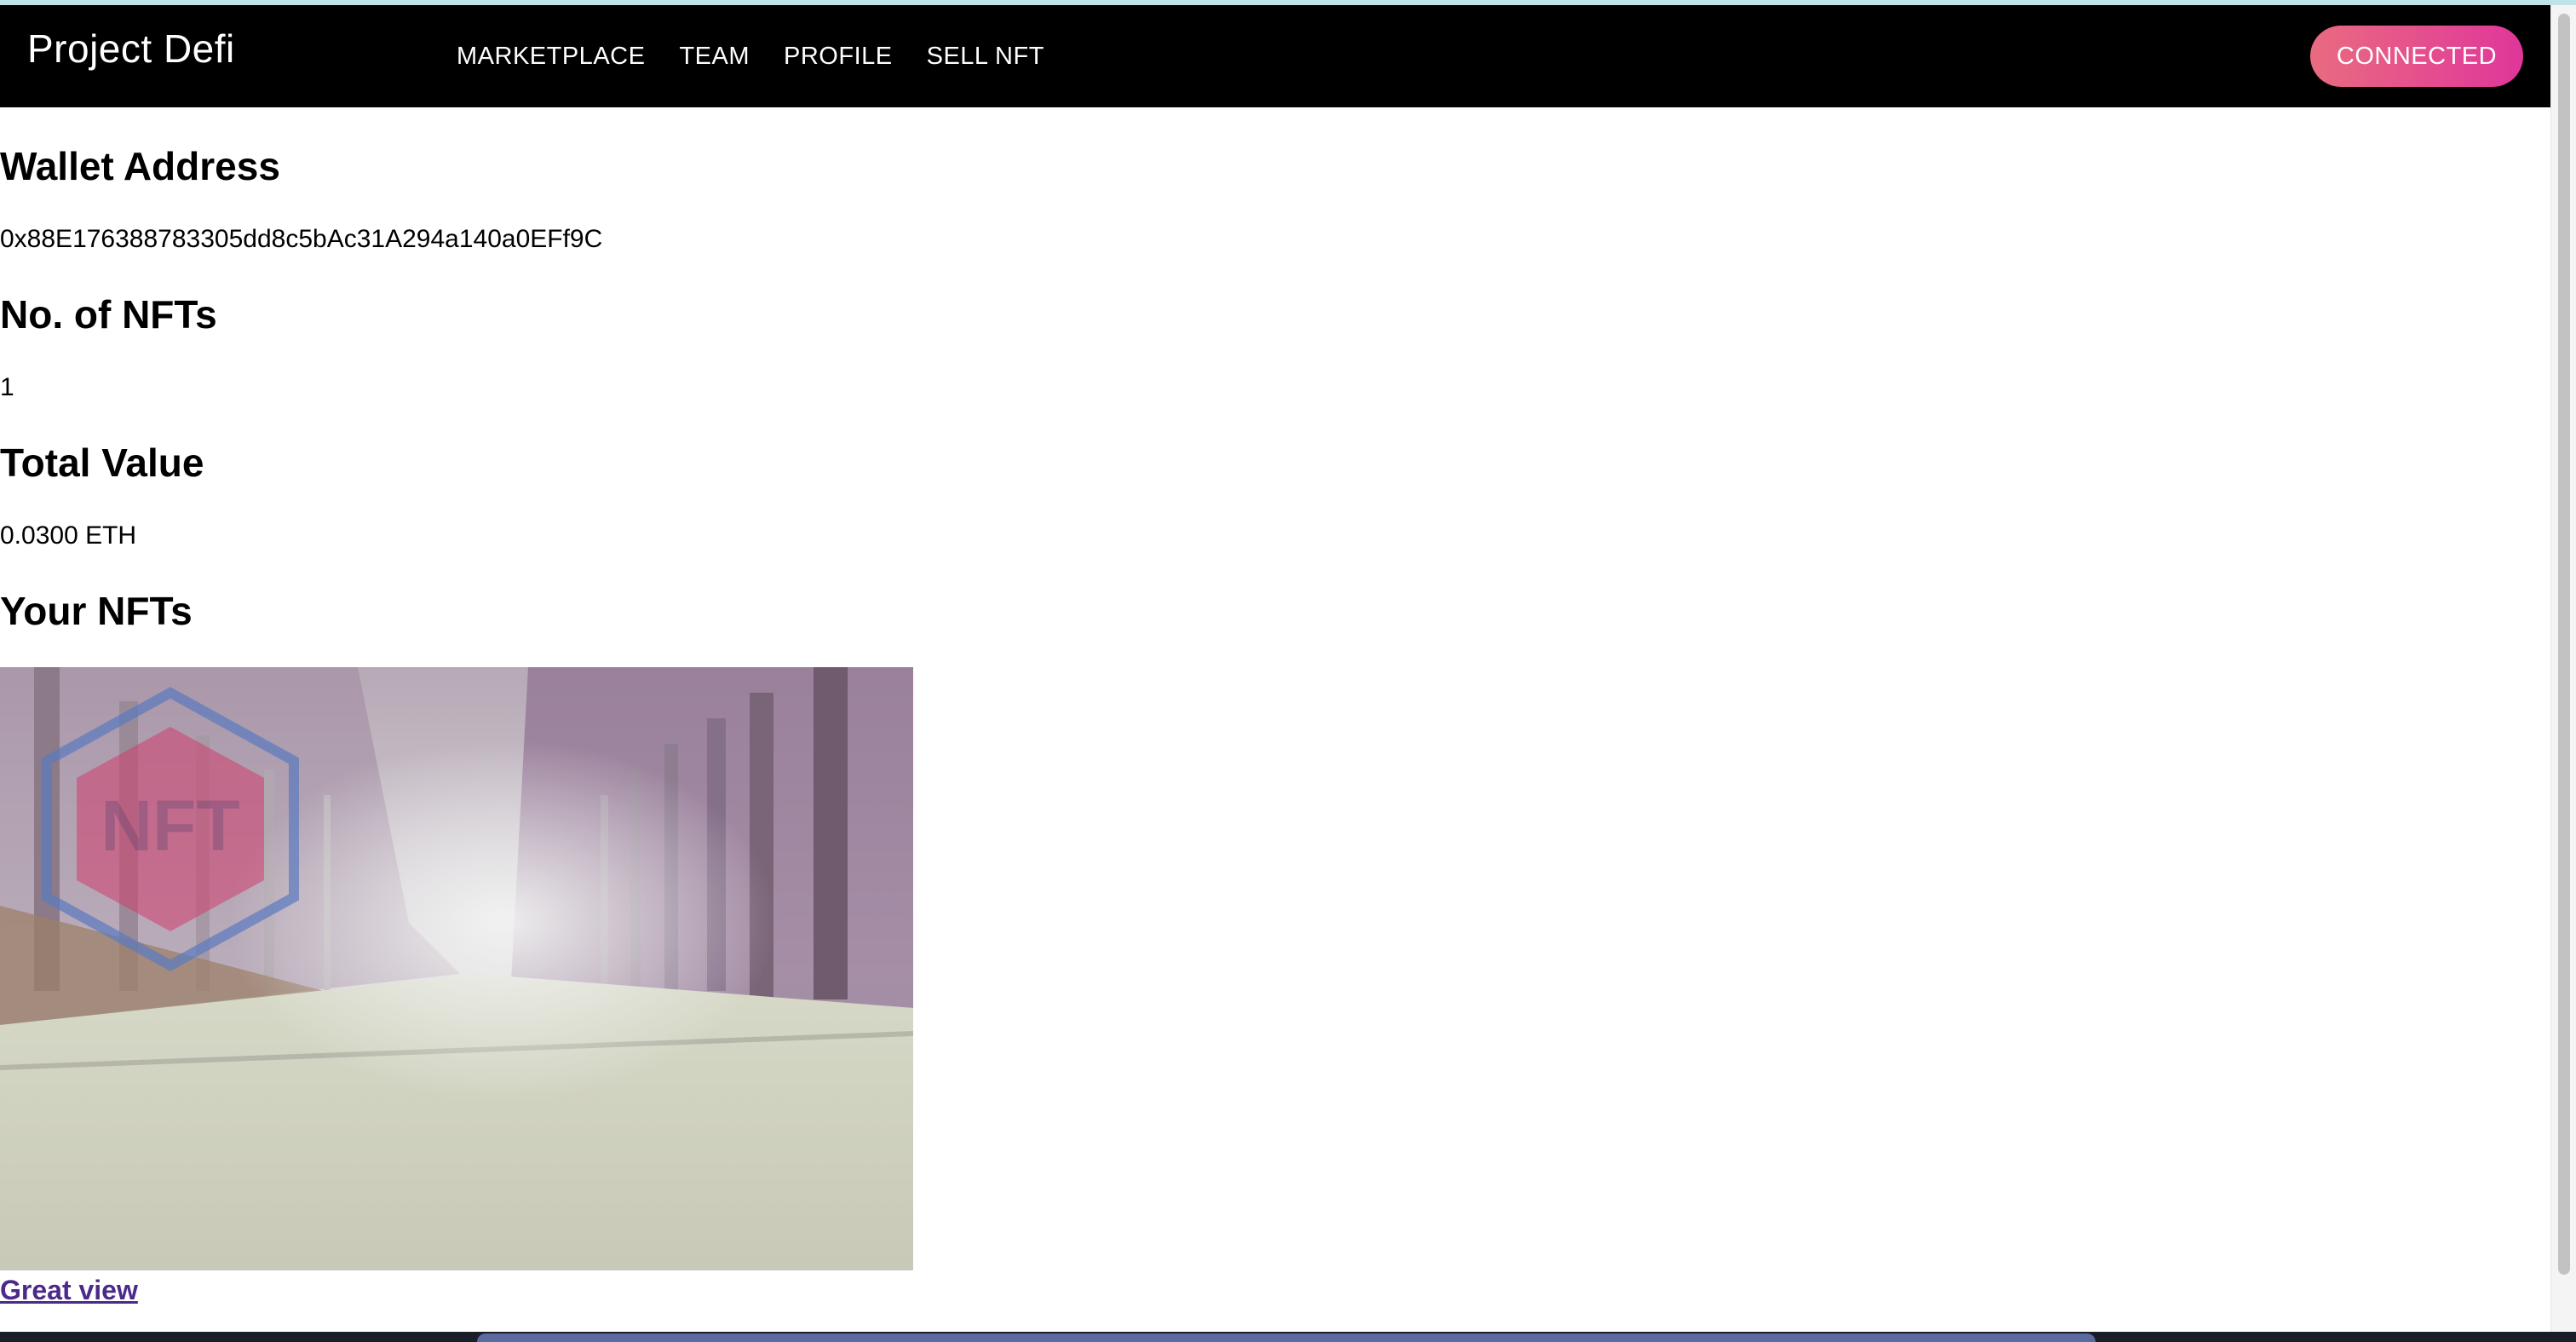 The image size is (2576, 1342). What do you see at coordinates (2564, 644) in the screenshot?
I see `scrollbar-thumb` at bounding box center [2564, 644].